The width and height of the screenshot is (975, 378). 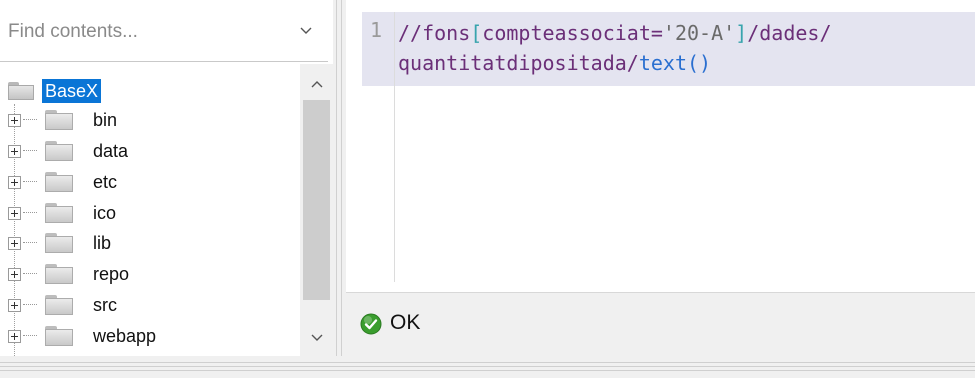 What do you see at coordinates (405, 322) in the screenshot?
I see `status-text: OK` at bounding box center [405, 322].